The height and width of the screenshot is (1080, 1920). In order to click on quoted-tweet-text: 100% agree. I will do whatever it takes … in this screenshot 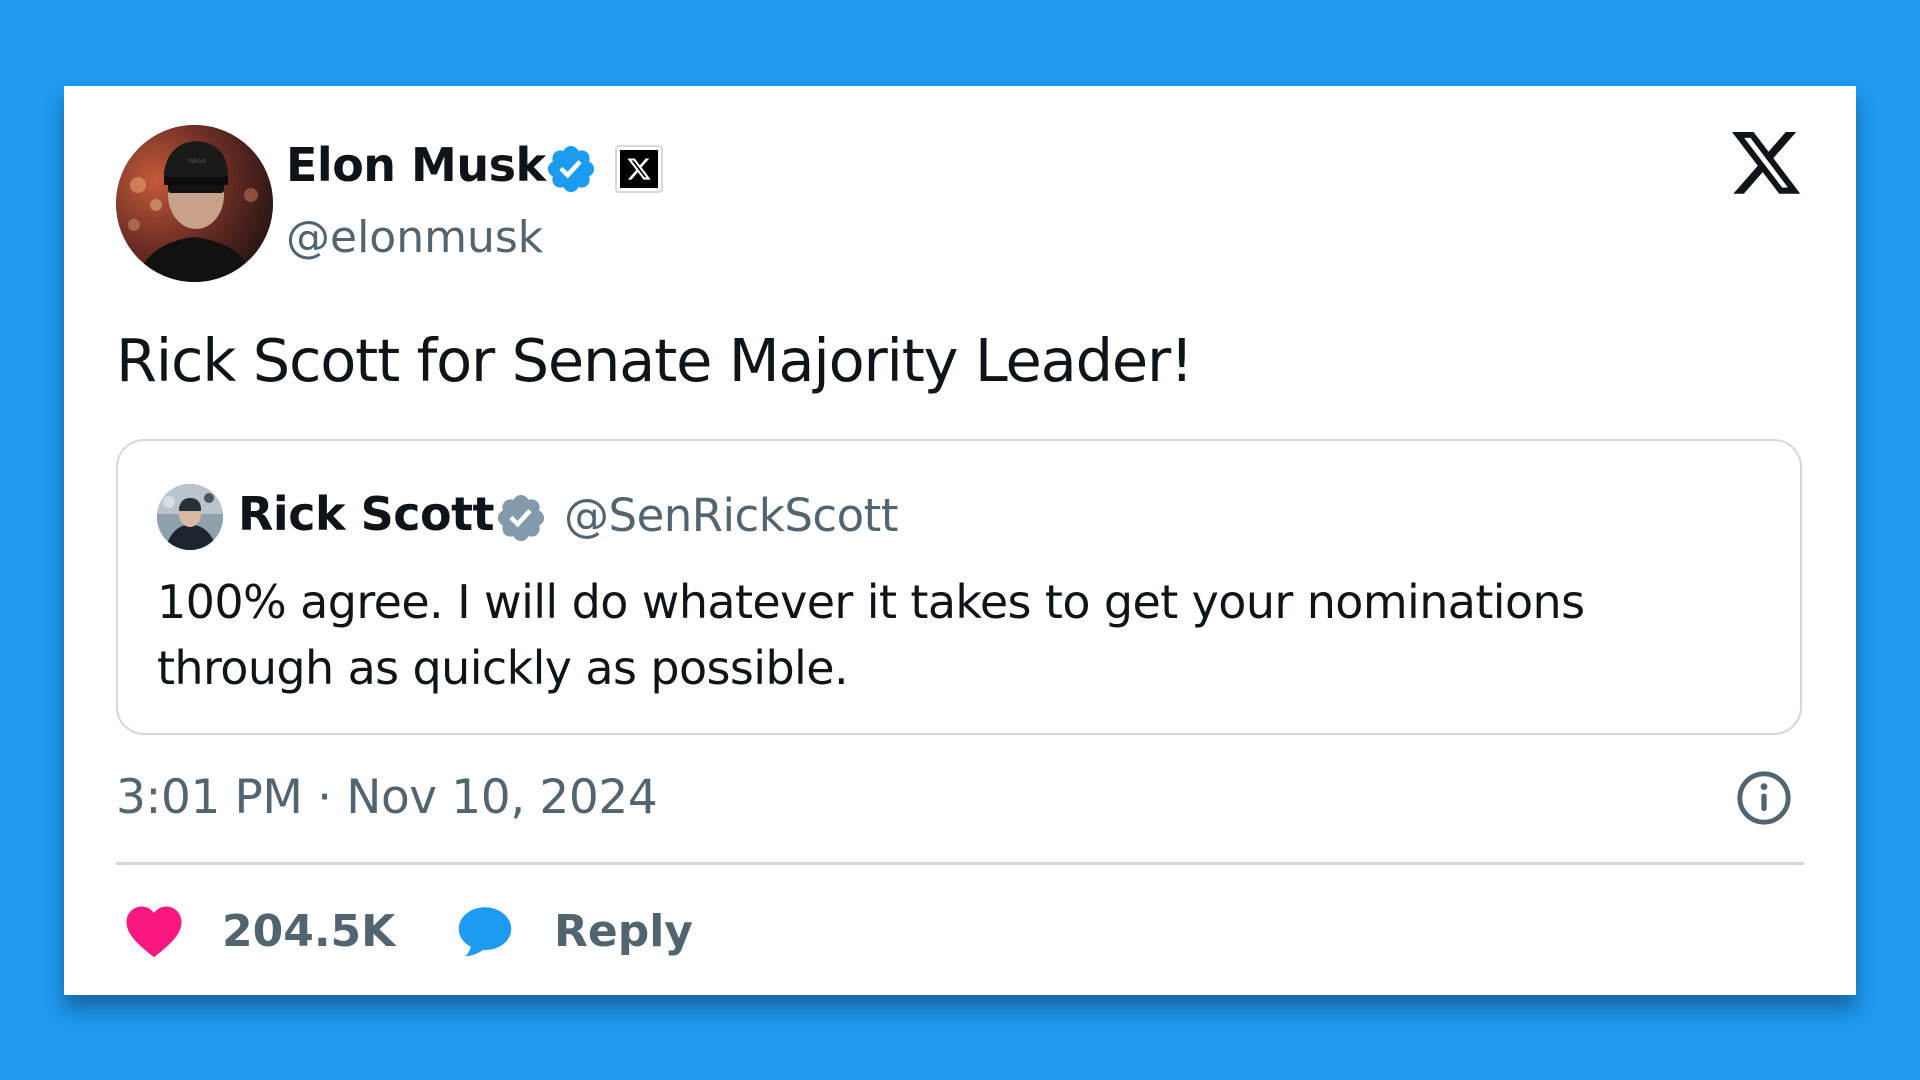, I will do `click(871, 635)`.